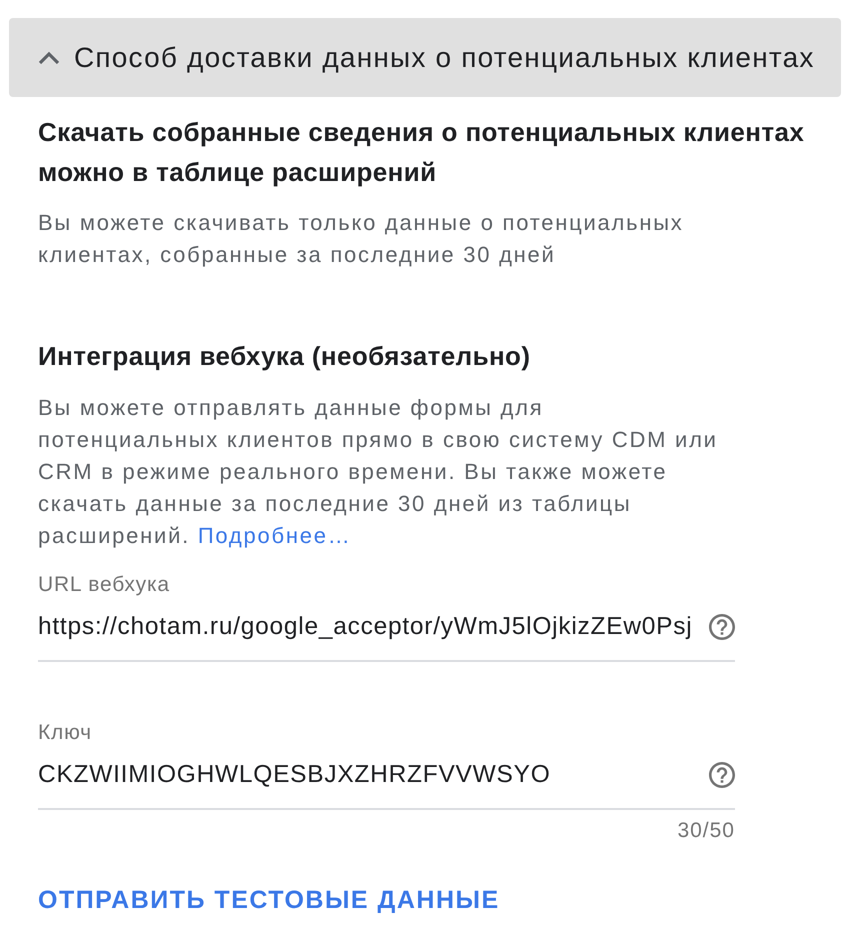 The width and height of the screenshot is (854, 950). I want to click on text-field: CKZWIIMIOGHWLQESBJXZHRZFVVWSYO, so click(386, 778).